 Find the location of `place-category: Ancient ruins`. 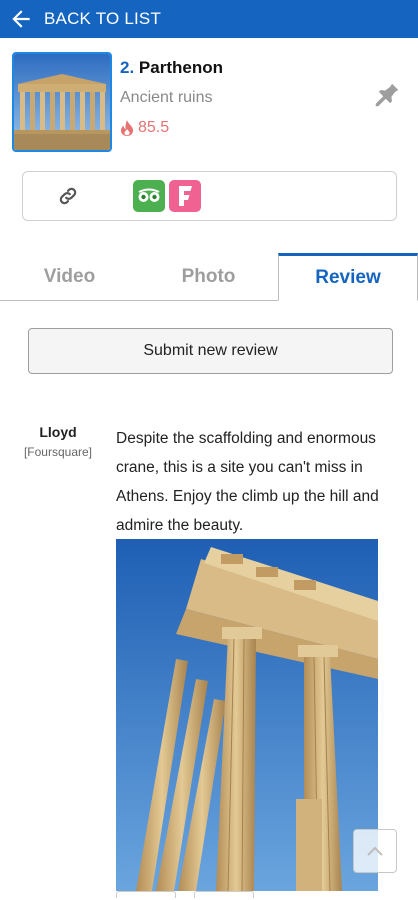

place-category: Ancient ruins is located at coordinates (166, 97).